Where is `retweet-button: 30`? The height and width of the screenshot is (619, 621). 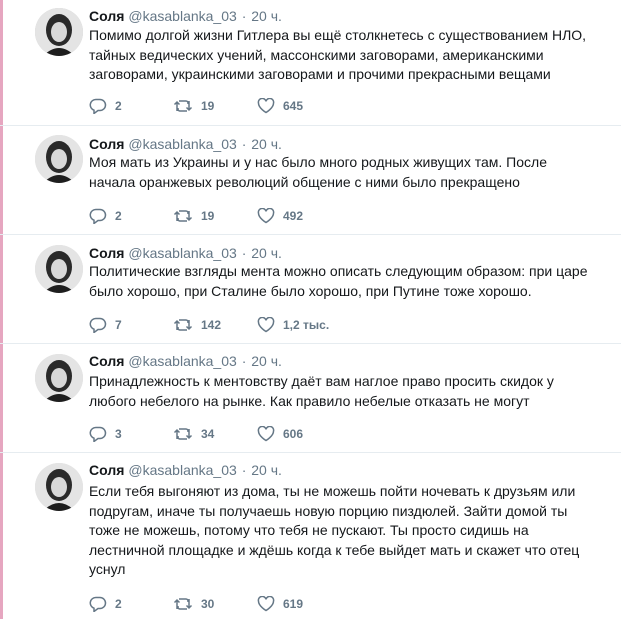
retweet-button: 30 is located at coordinates (215, 604).